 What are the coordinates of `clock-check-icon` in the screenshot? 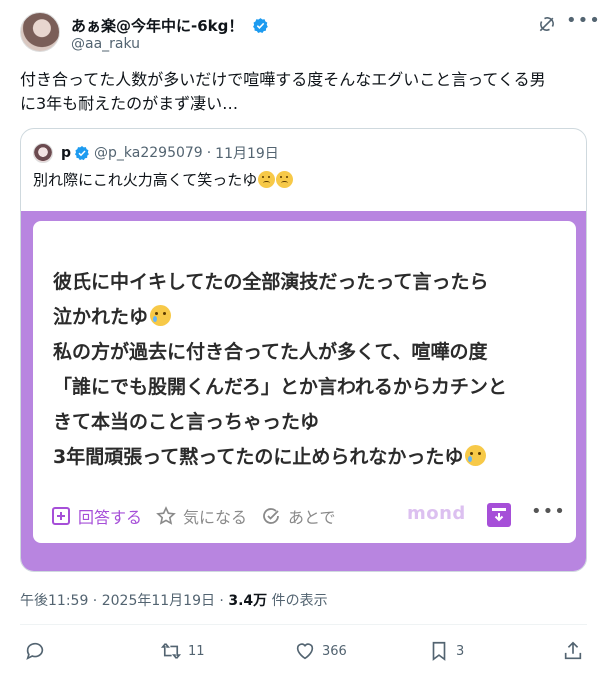 It's located at (271, 516).